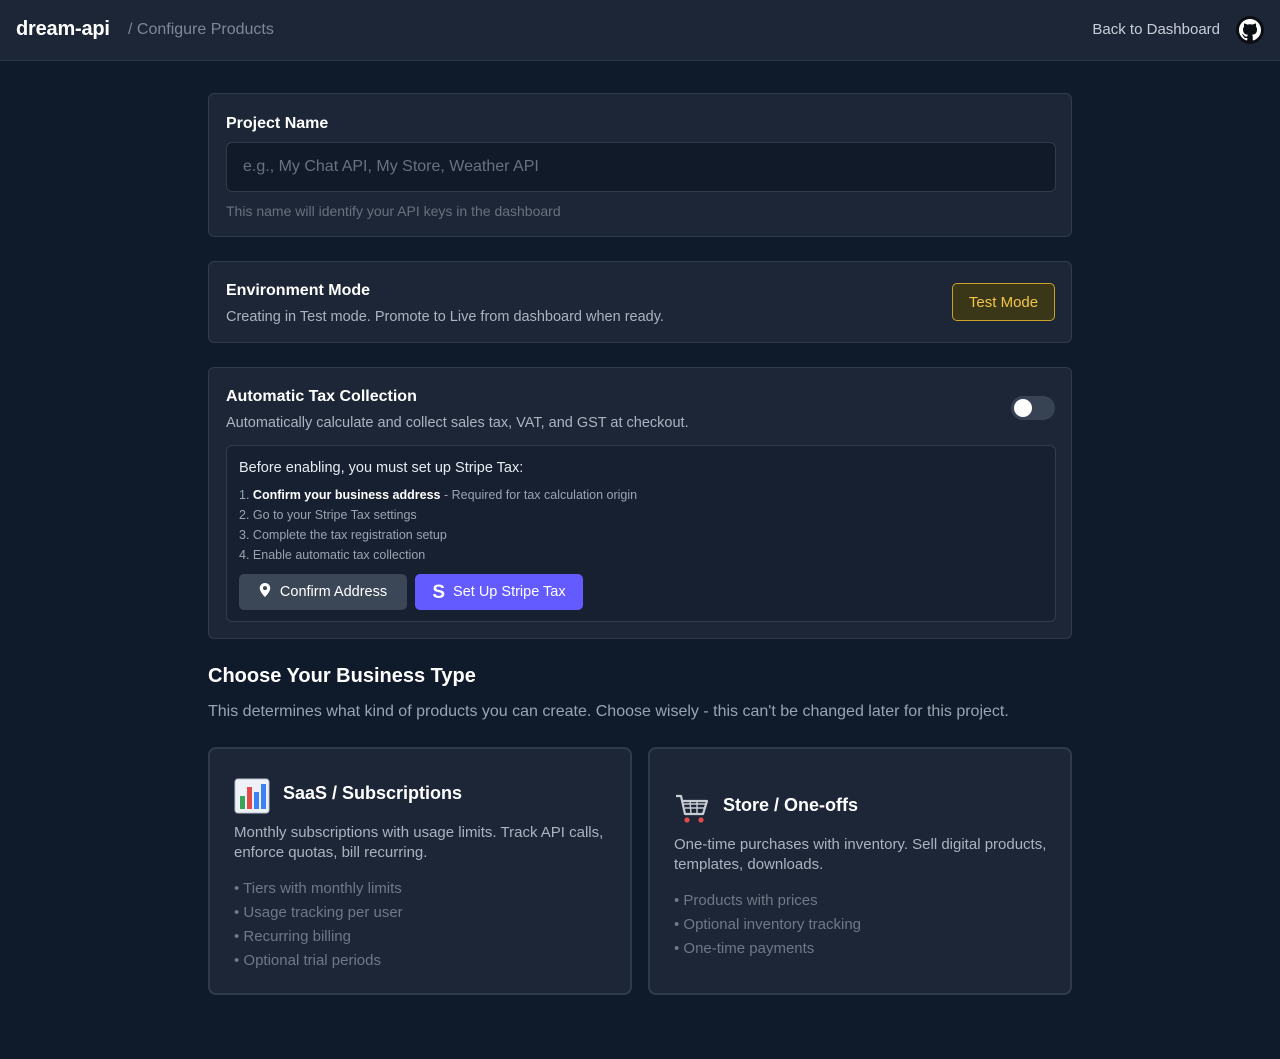  I want to click on toggle-knob, so click(1023, 408).